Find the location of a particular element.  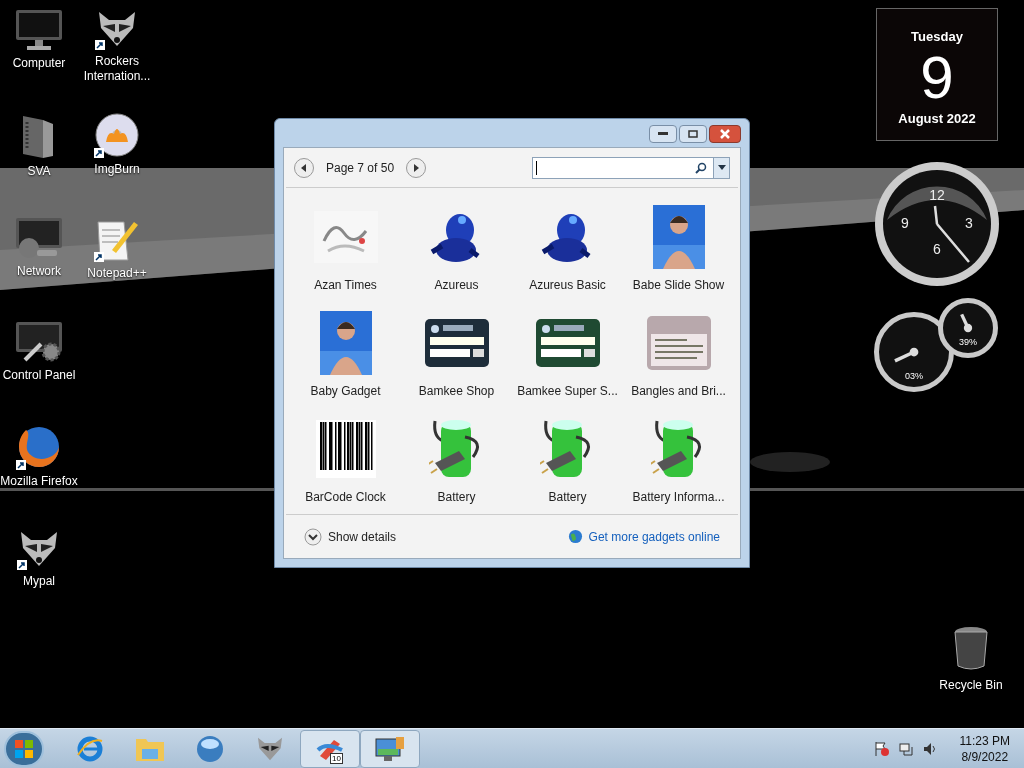

tray-date: 8/9/2022 is located at coordinates (985, 756).